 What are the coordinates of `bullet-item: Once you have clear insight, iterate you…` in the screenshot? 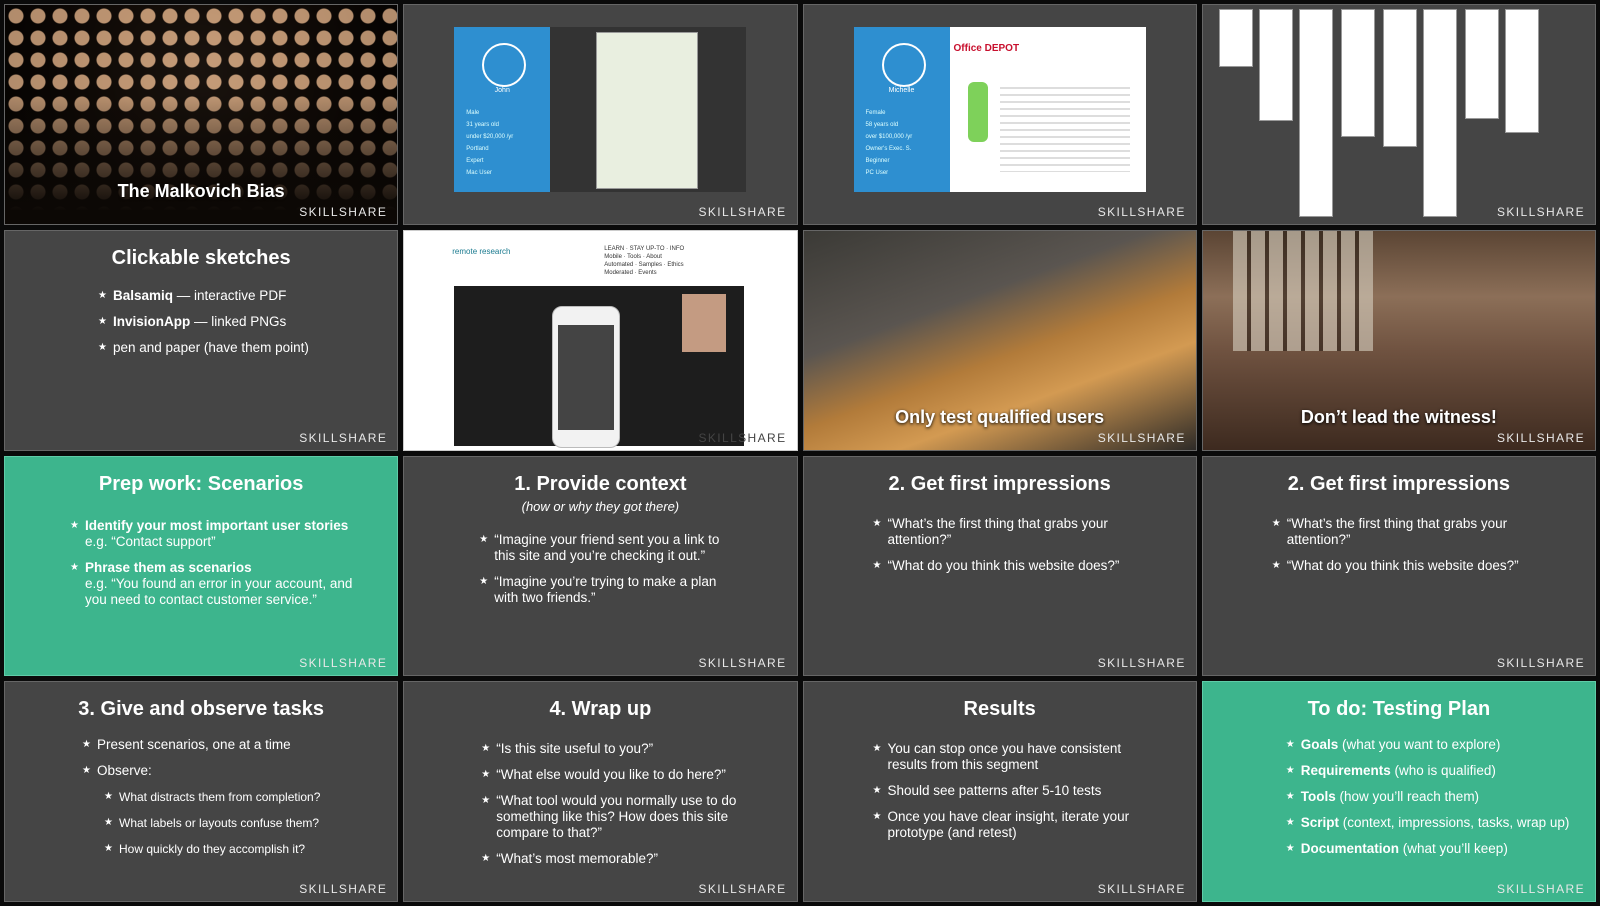 It's located at (1006, 825).